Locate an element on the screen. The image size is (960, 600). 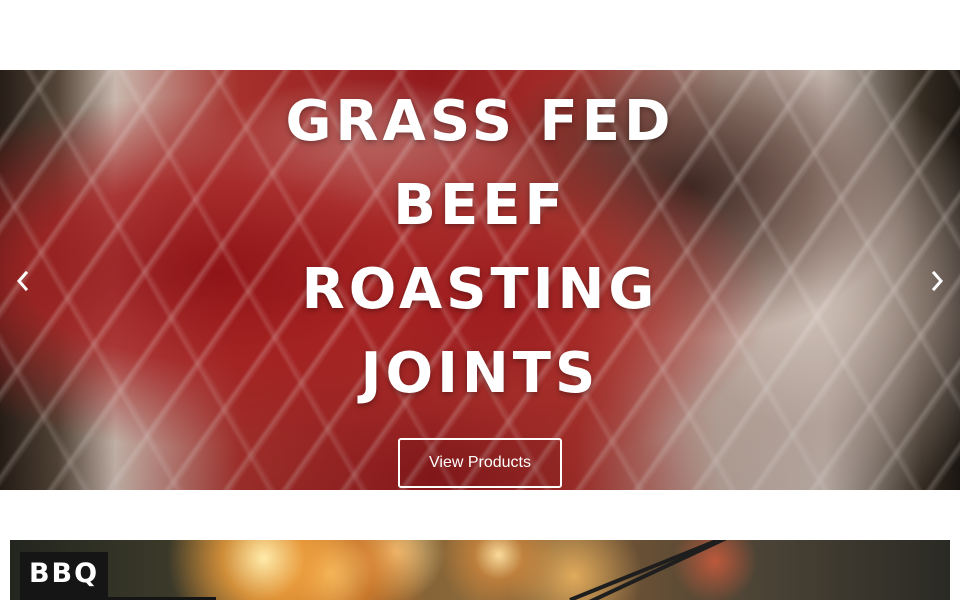
chevron-right-icon is located at coordinates (937, 281).